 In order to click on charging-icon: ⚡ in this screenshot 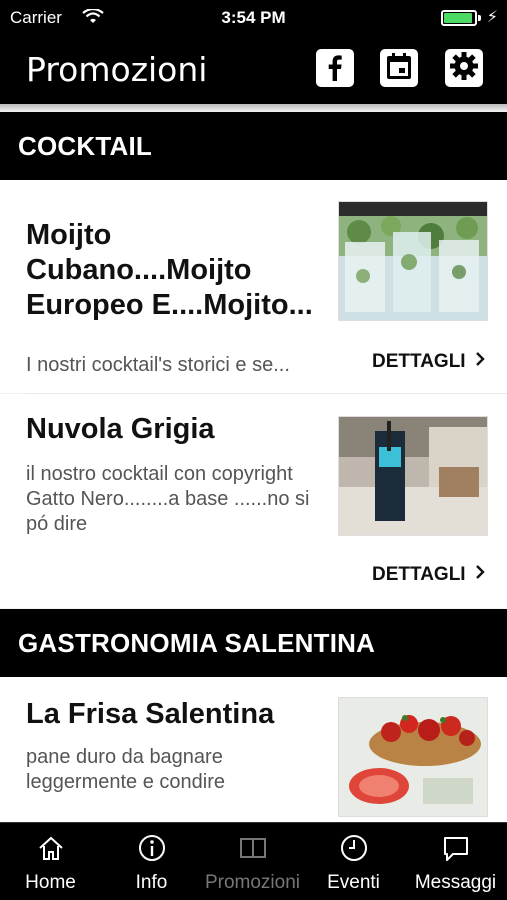, I will do `click(492, 17)`.